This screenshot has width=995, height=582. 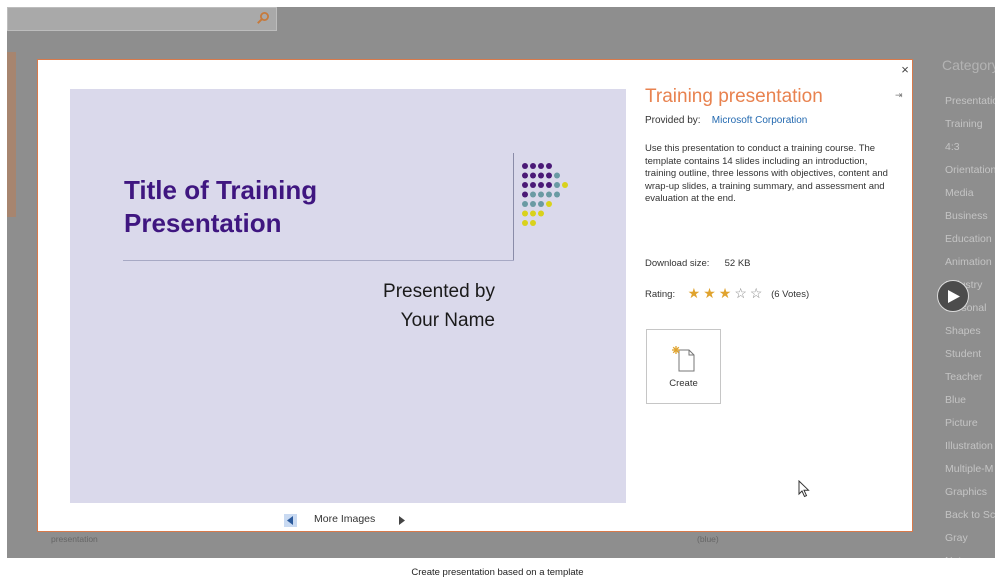 I want to click on download-size-line: Download size: 52 KB, so click(x=698, y=263).